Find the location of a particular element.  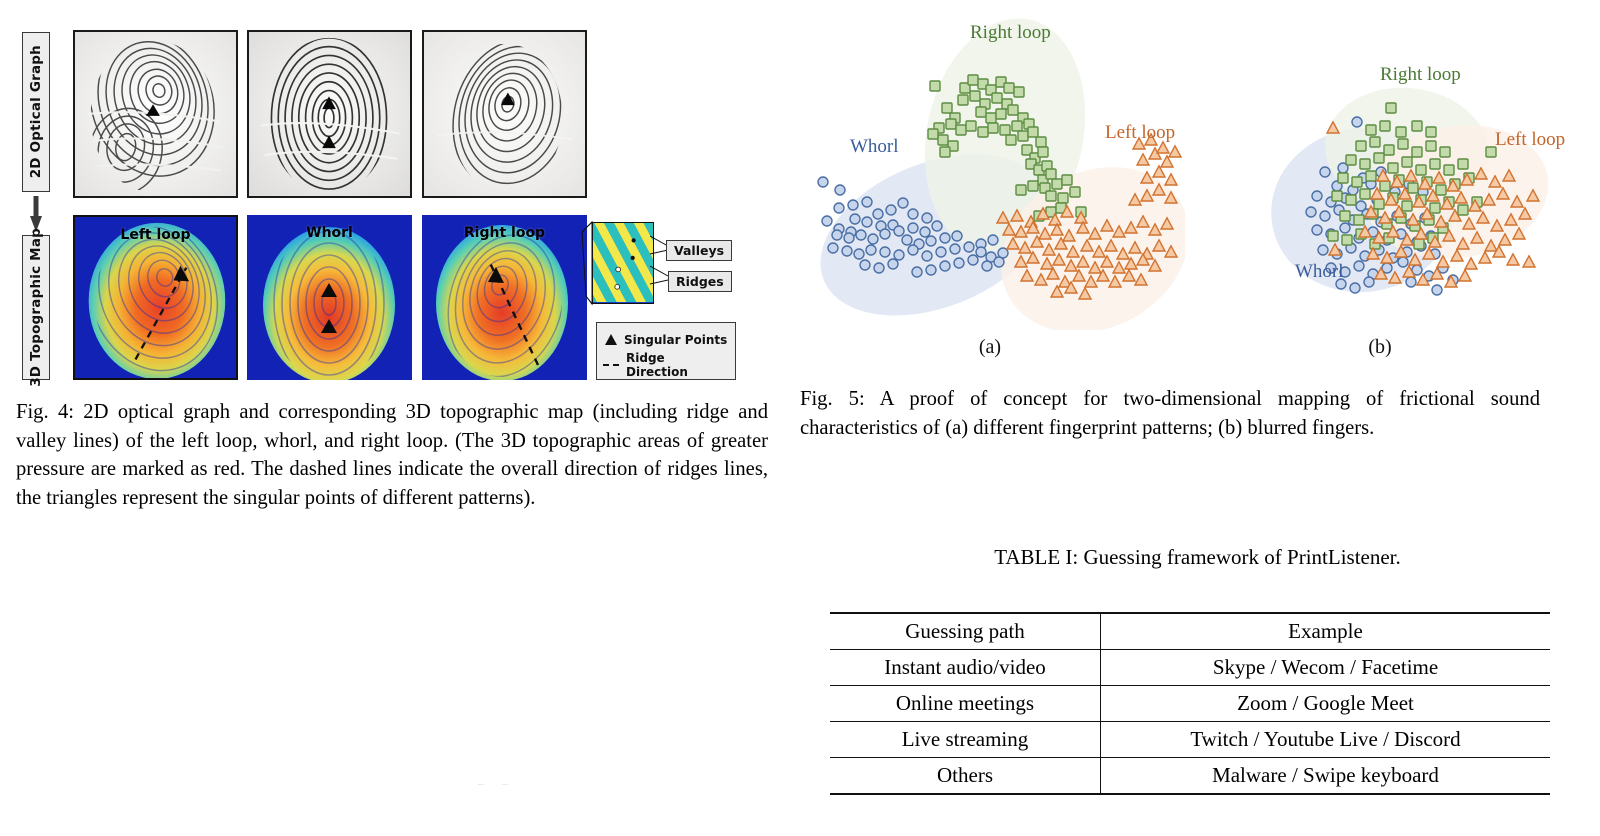

fingerprint-optical-left-loop is located at coordinates (155, 114).